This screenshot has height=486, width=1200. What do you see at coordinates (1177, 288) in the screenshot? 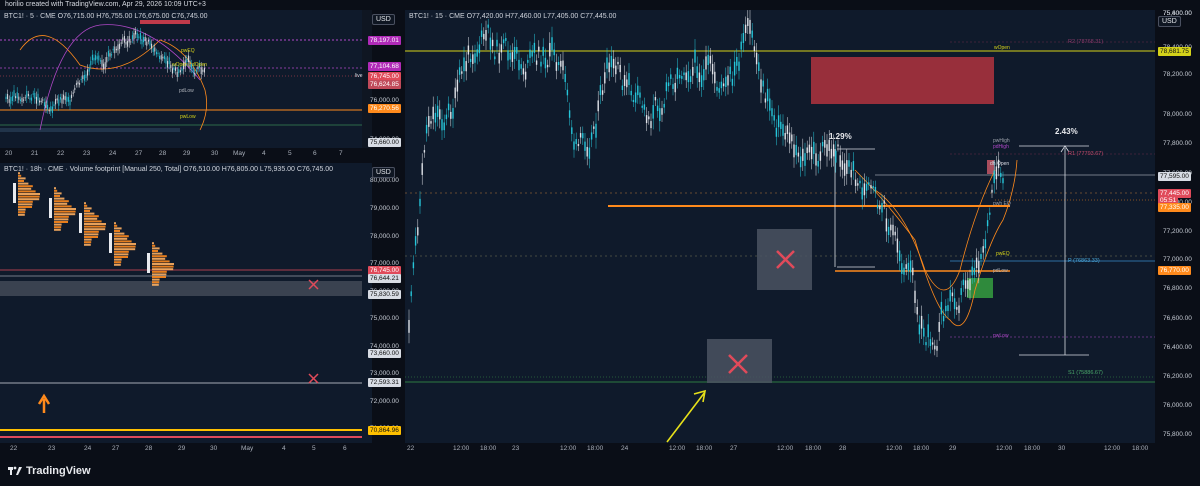
I see `price-tick-label: 76,800.00` at bounding box center [1177, 288].